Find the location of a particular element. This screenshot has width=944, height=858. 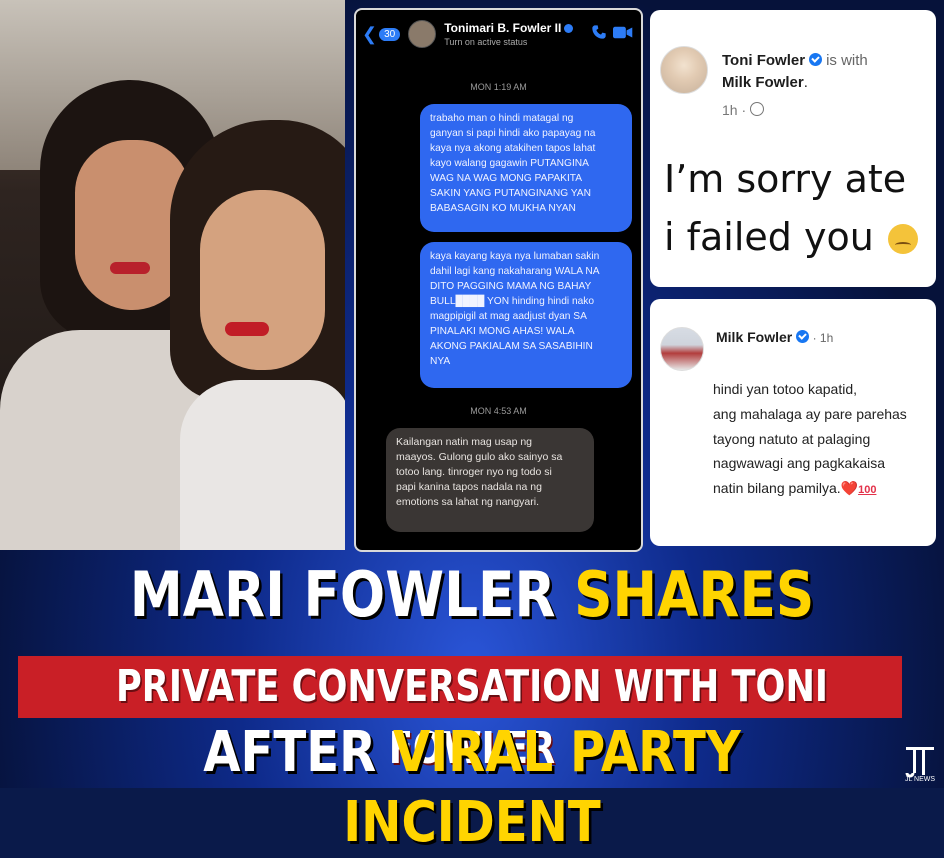

hundred-points-icon: 100 is located at coordinates (867, 490).